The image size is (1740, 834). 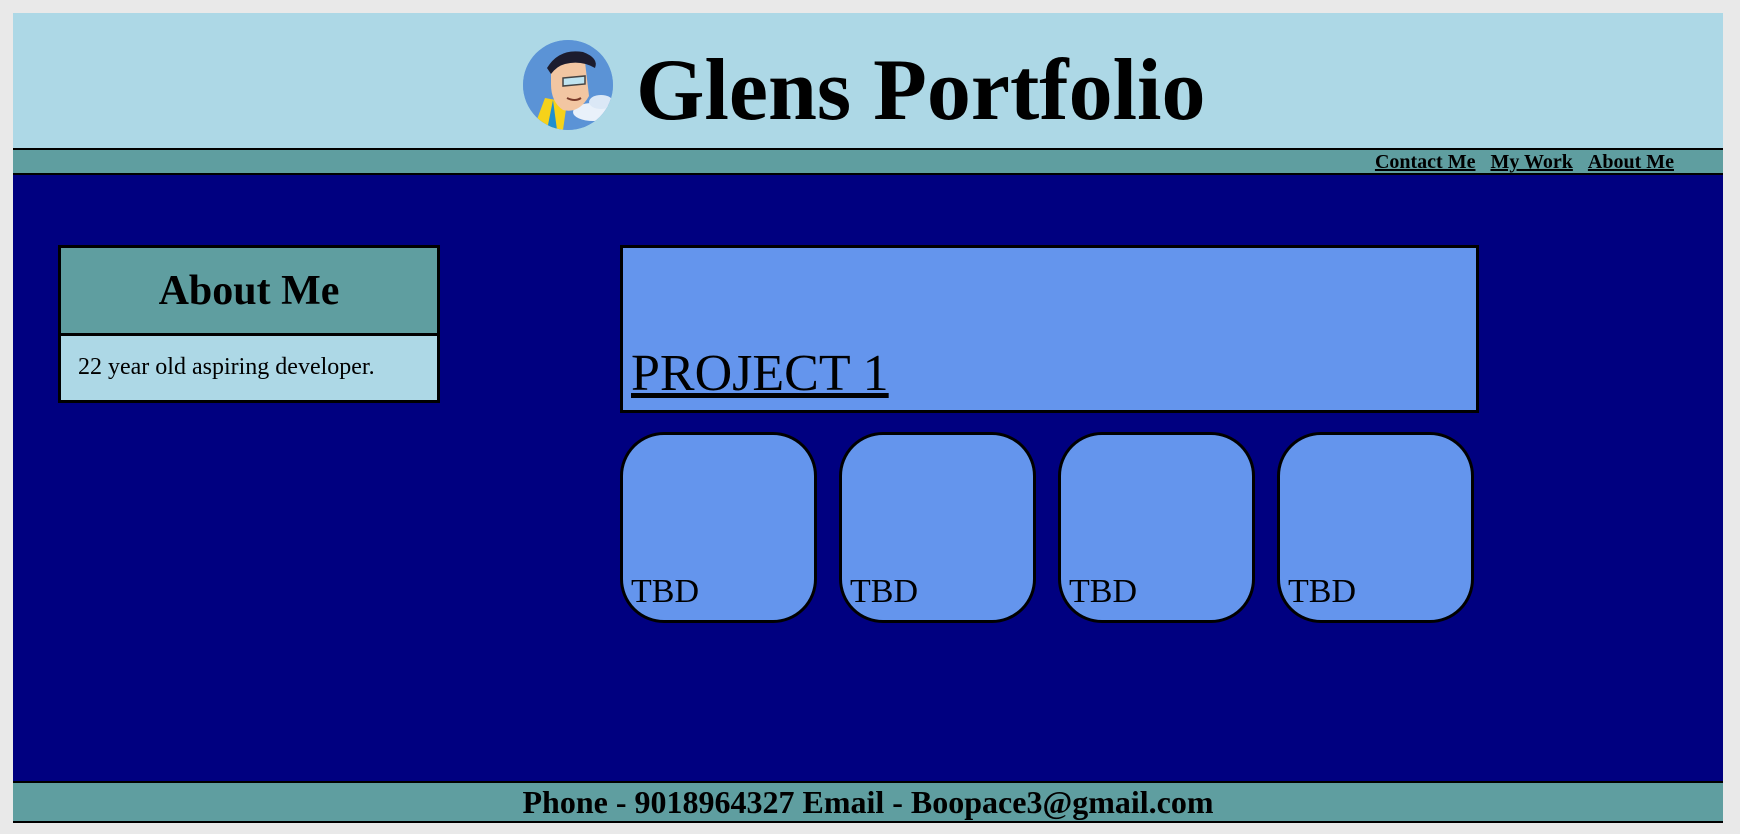 What do you see at coordinates (1531, 162) in the screenshot?
I see `nav-link-my-work: My Work` at bounding box center [1531, 162].